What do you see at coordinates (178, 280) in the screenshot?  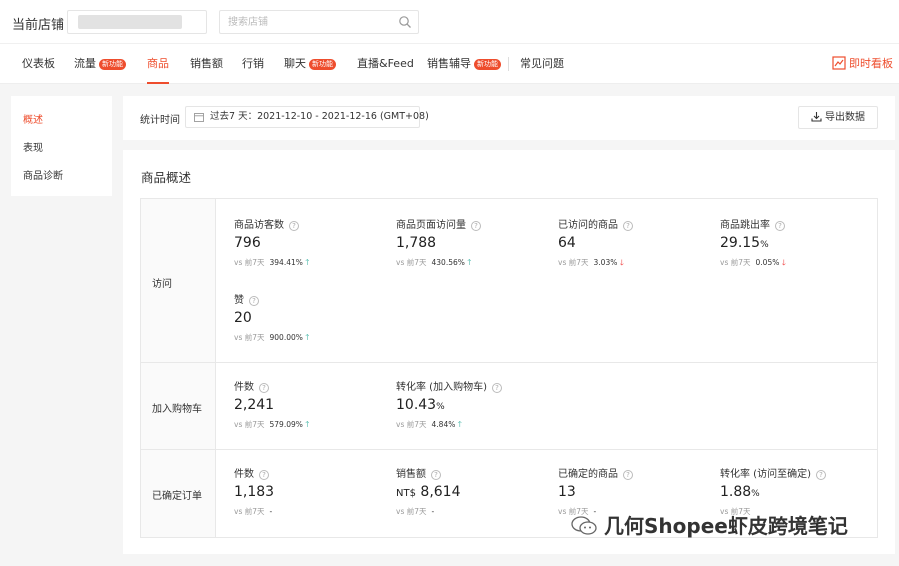 I see `section-label-visits: 访问` at bounding box center [178, 280].